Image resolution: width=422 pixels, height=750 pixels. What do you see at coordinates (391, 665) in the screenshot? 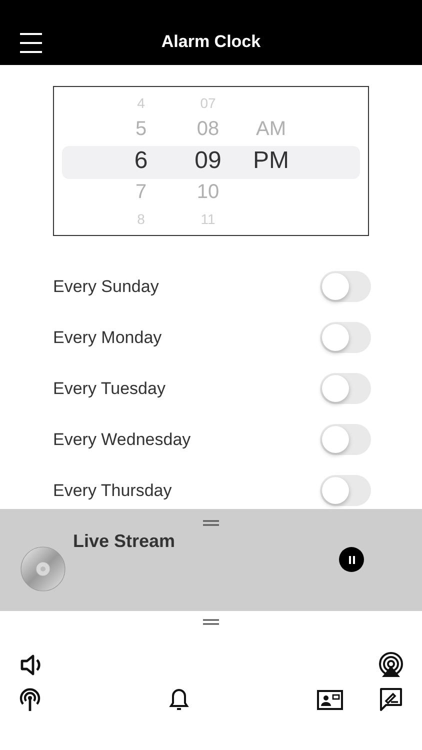
I see `broadcast-icon` at bounding box center [391, 665].